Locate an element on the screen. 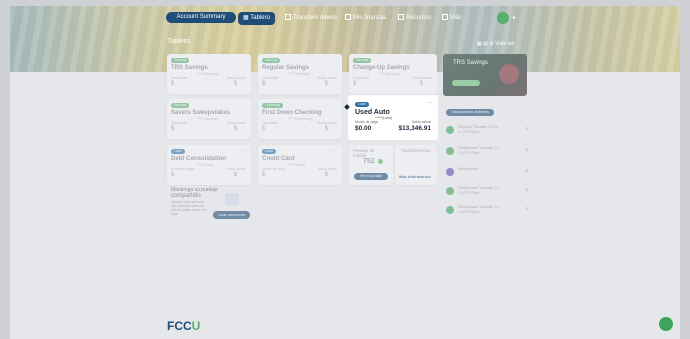 Image resolution: width=690 pixels, height=339 pixels. chart-icon is located at coordinates (232, 199).